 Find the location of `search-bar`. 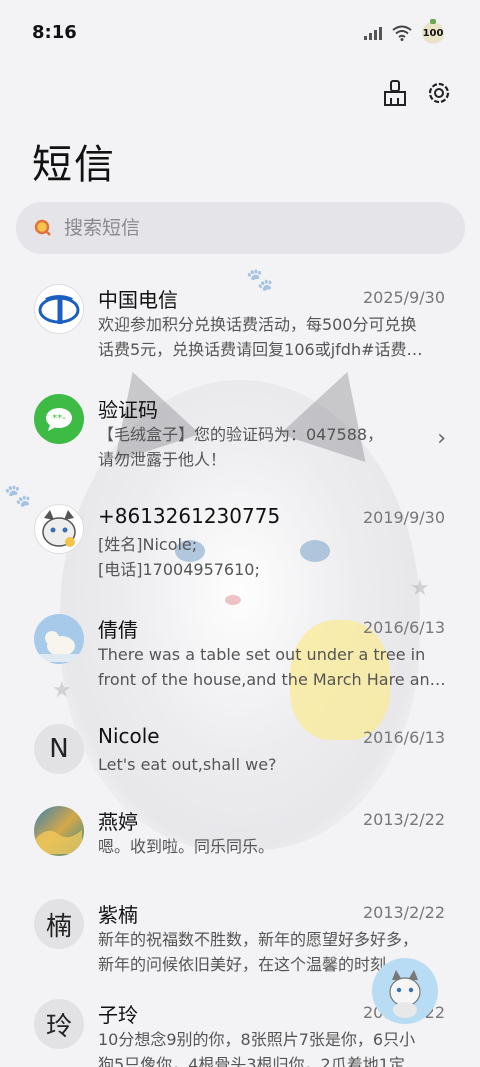

search-bar is located at coordinates (240, 228).